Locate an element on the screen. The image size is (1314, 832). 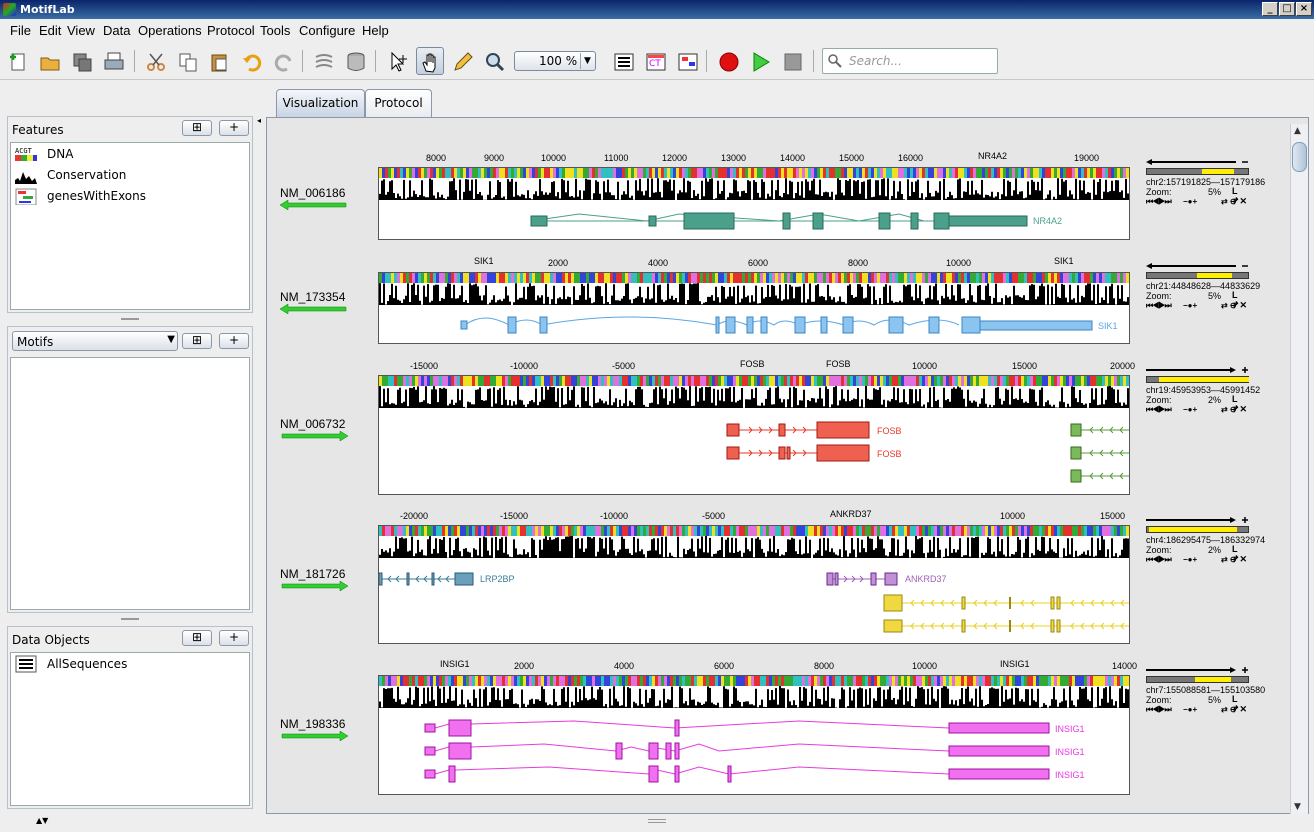
ruler-tick-label: 6000 is located at coordinates (758, 263).